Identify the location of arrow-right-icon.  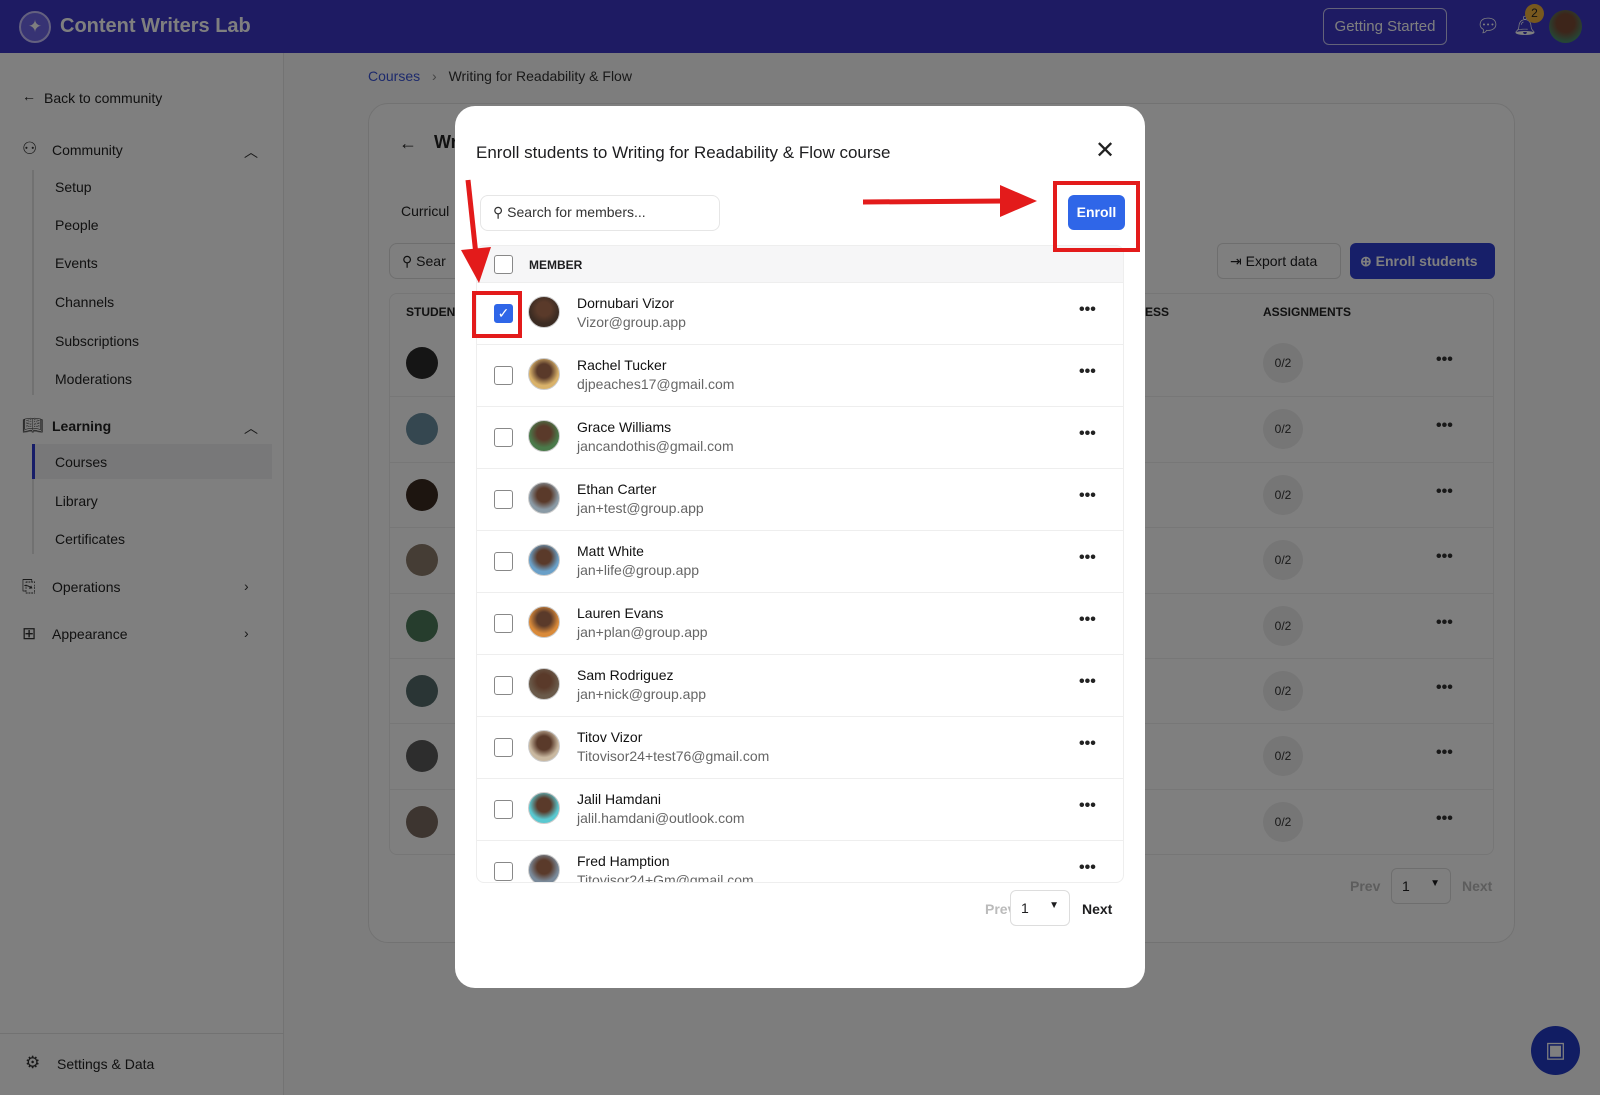
(949, 201).